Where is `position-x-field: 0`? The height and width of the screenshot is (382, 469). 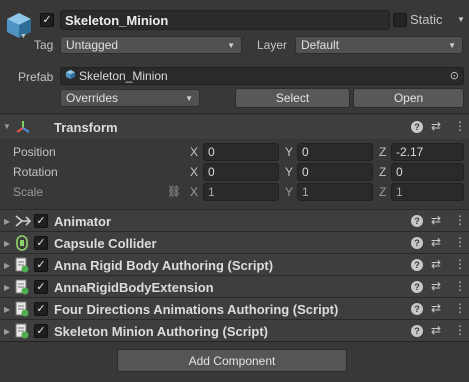 position-x-field: 0 is located at coordinates (241, 152).